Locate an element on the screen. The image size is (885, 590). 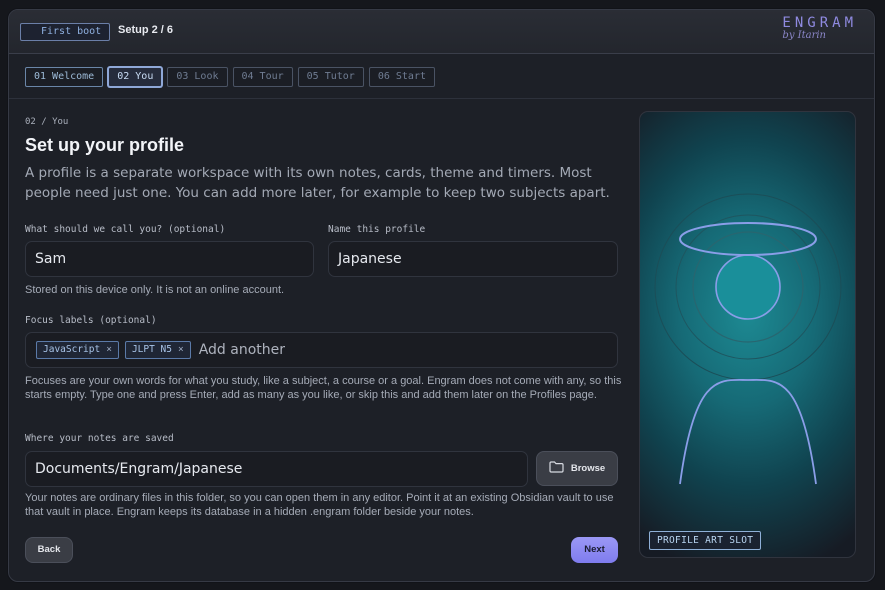
step-tour: 04 Tour is located at coordinates (262, 77).